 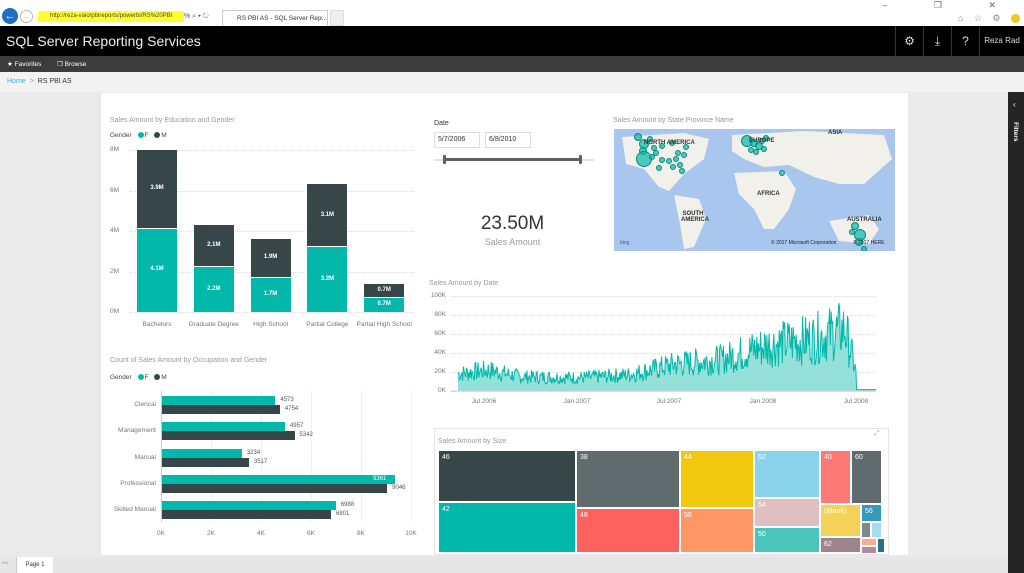 I want to click on filters-label: Filters, so click(x=1015, y=132).